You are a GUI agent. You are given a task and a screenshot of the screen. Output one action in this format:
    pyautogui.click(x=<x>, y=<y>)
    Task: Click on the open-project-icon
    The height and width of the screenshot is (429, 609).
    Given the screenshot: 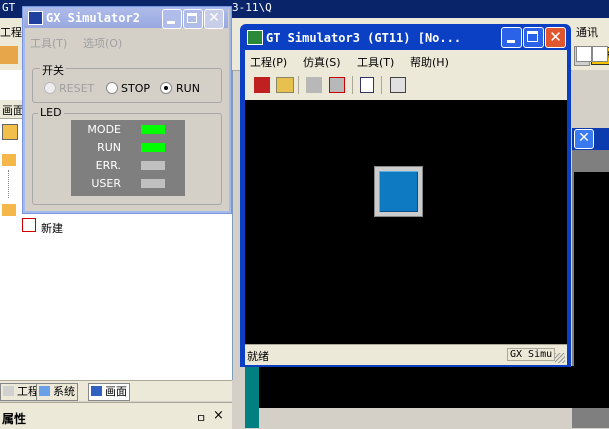 What is the action you would take?
    pyautogui.click(x=262, y=85)
    